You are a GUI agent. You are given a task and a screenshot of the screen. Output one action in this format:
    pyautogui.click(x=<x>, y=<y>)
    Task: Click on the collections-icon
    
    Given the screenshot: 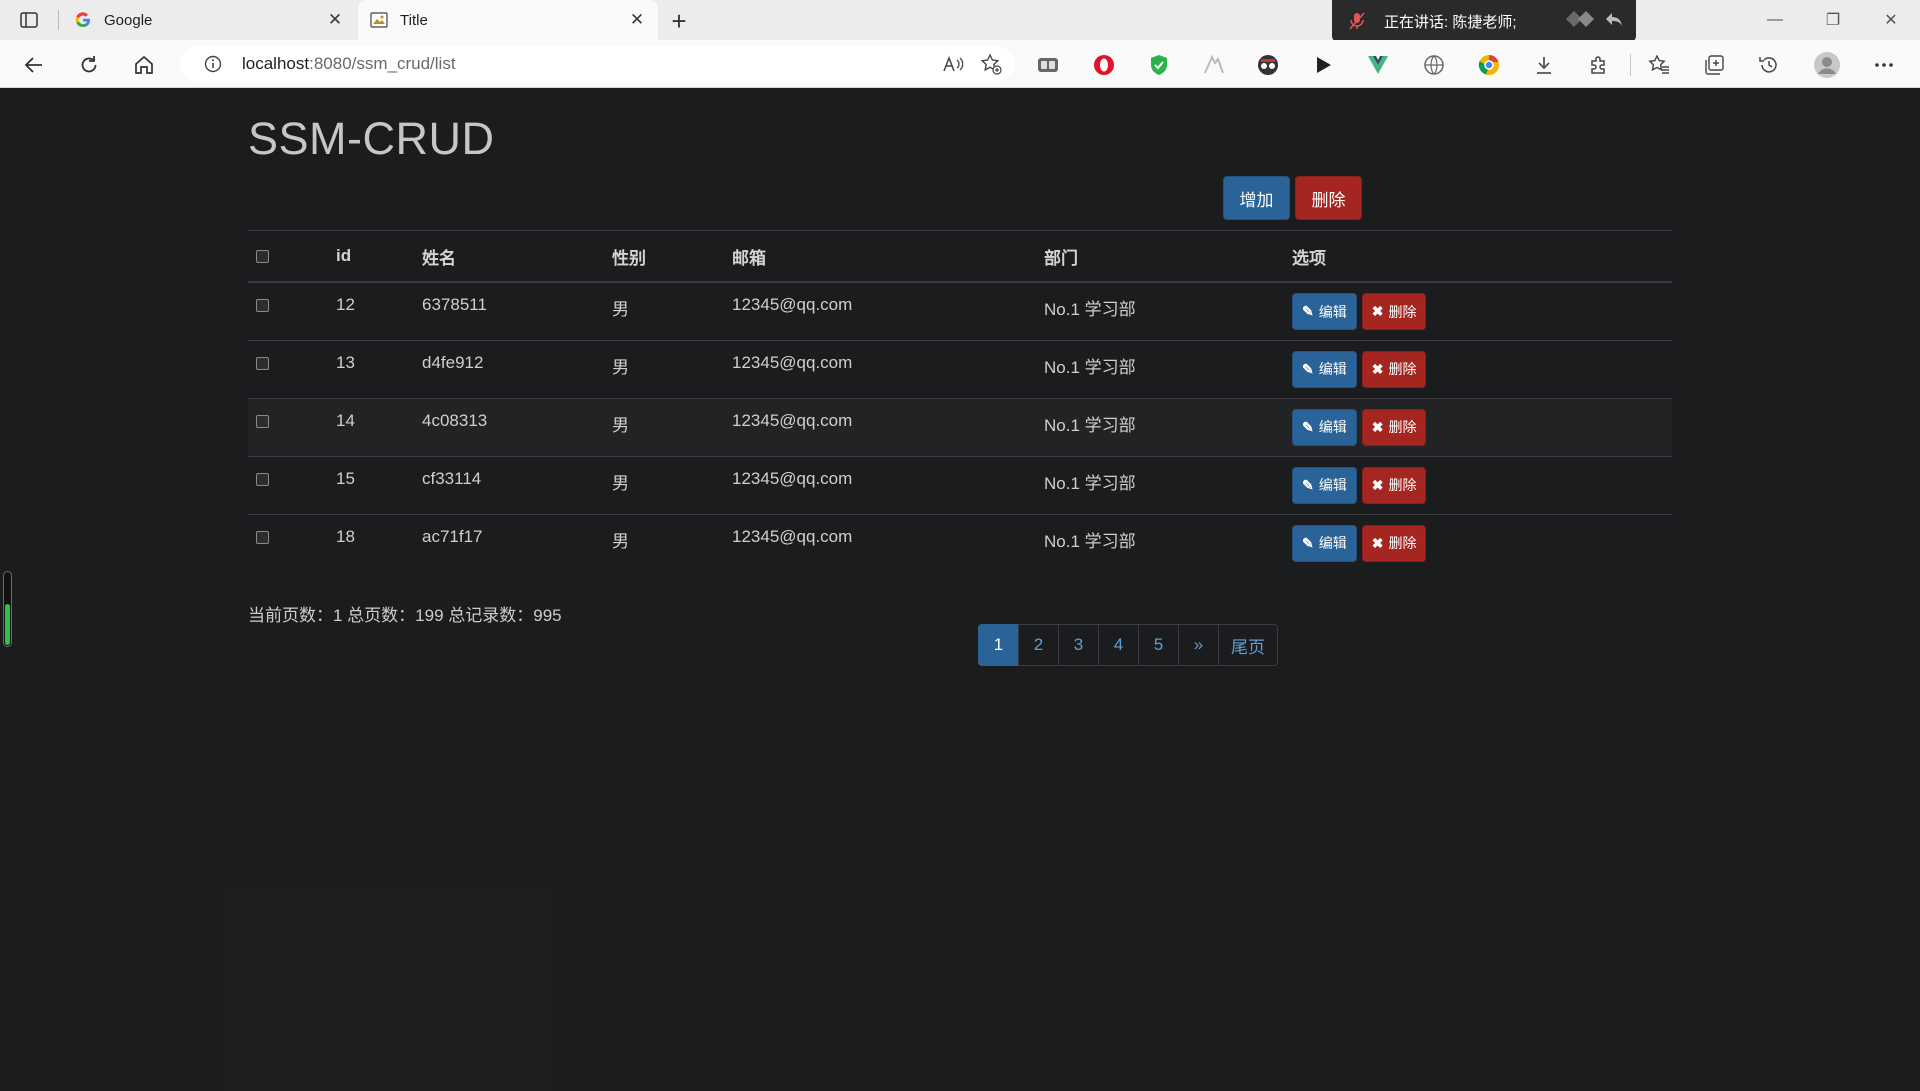 What is the action you would take?
    pyautogui.click(x=1714, y=65)
    